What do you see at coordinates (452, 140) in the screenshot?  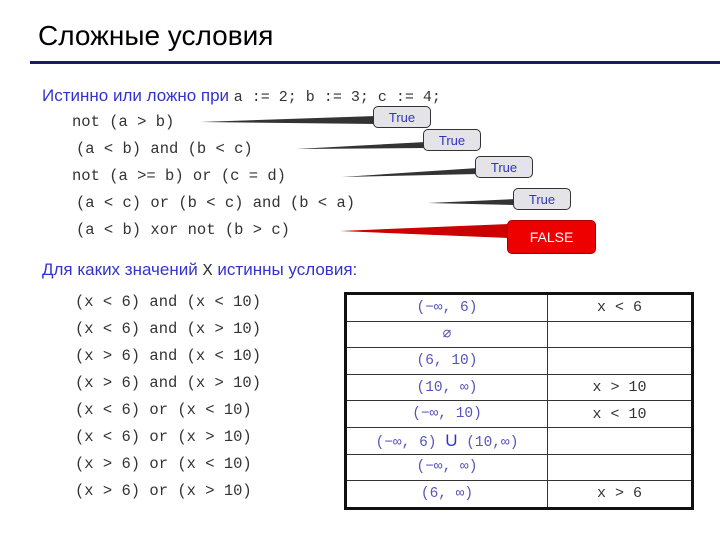 I see `result-bubble-2: True` at bounding box center [452, 140].